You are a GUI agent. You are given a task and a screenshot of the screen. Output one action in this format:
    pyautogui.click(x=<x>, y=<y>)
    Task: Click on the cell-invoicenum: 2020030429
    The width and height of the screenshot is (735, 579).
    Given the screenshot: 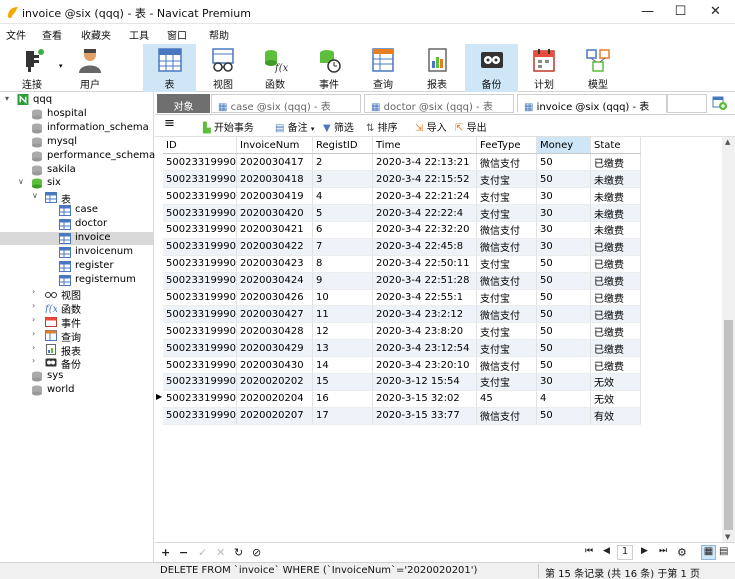 What is the action you would take?
    pyautogui.click(x=274, y=348)
    